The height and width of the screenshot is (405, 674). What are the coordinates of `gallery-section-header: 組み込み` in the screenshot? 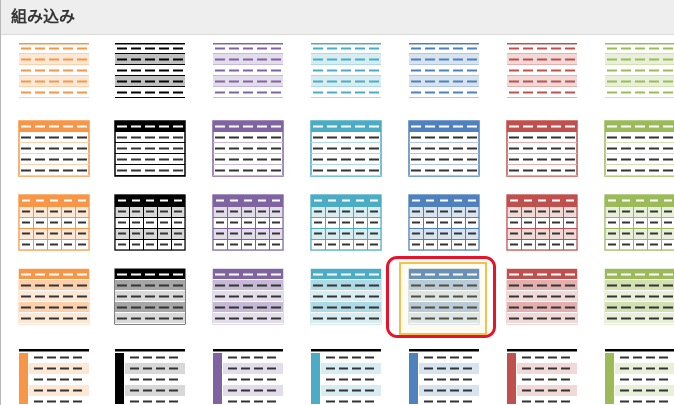 It's located at (337, 17).